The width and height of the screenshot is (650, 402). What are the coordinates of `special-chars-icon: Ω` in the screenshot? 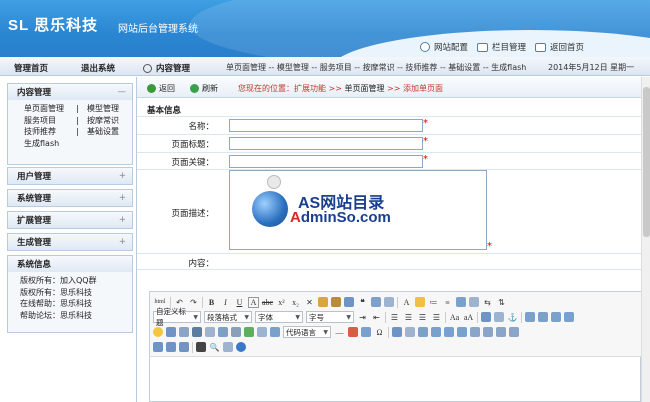 It's located at (379, 332).